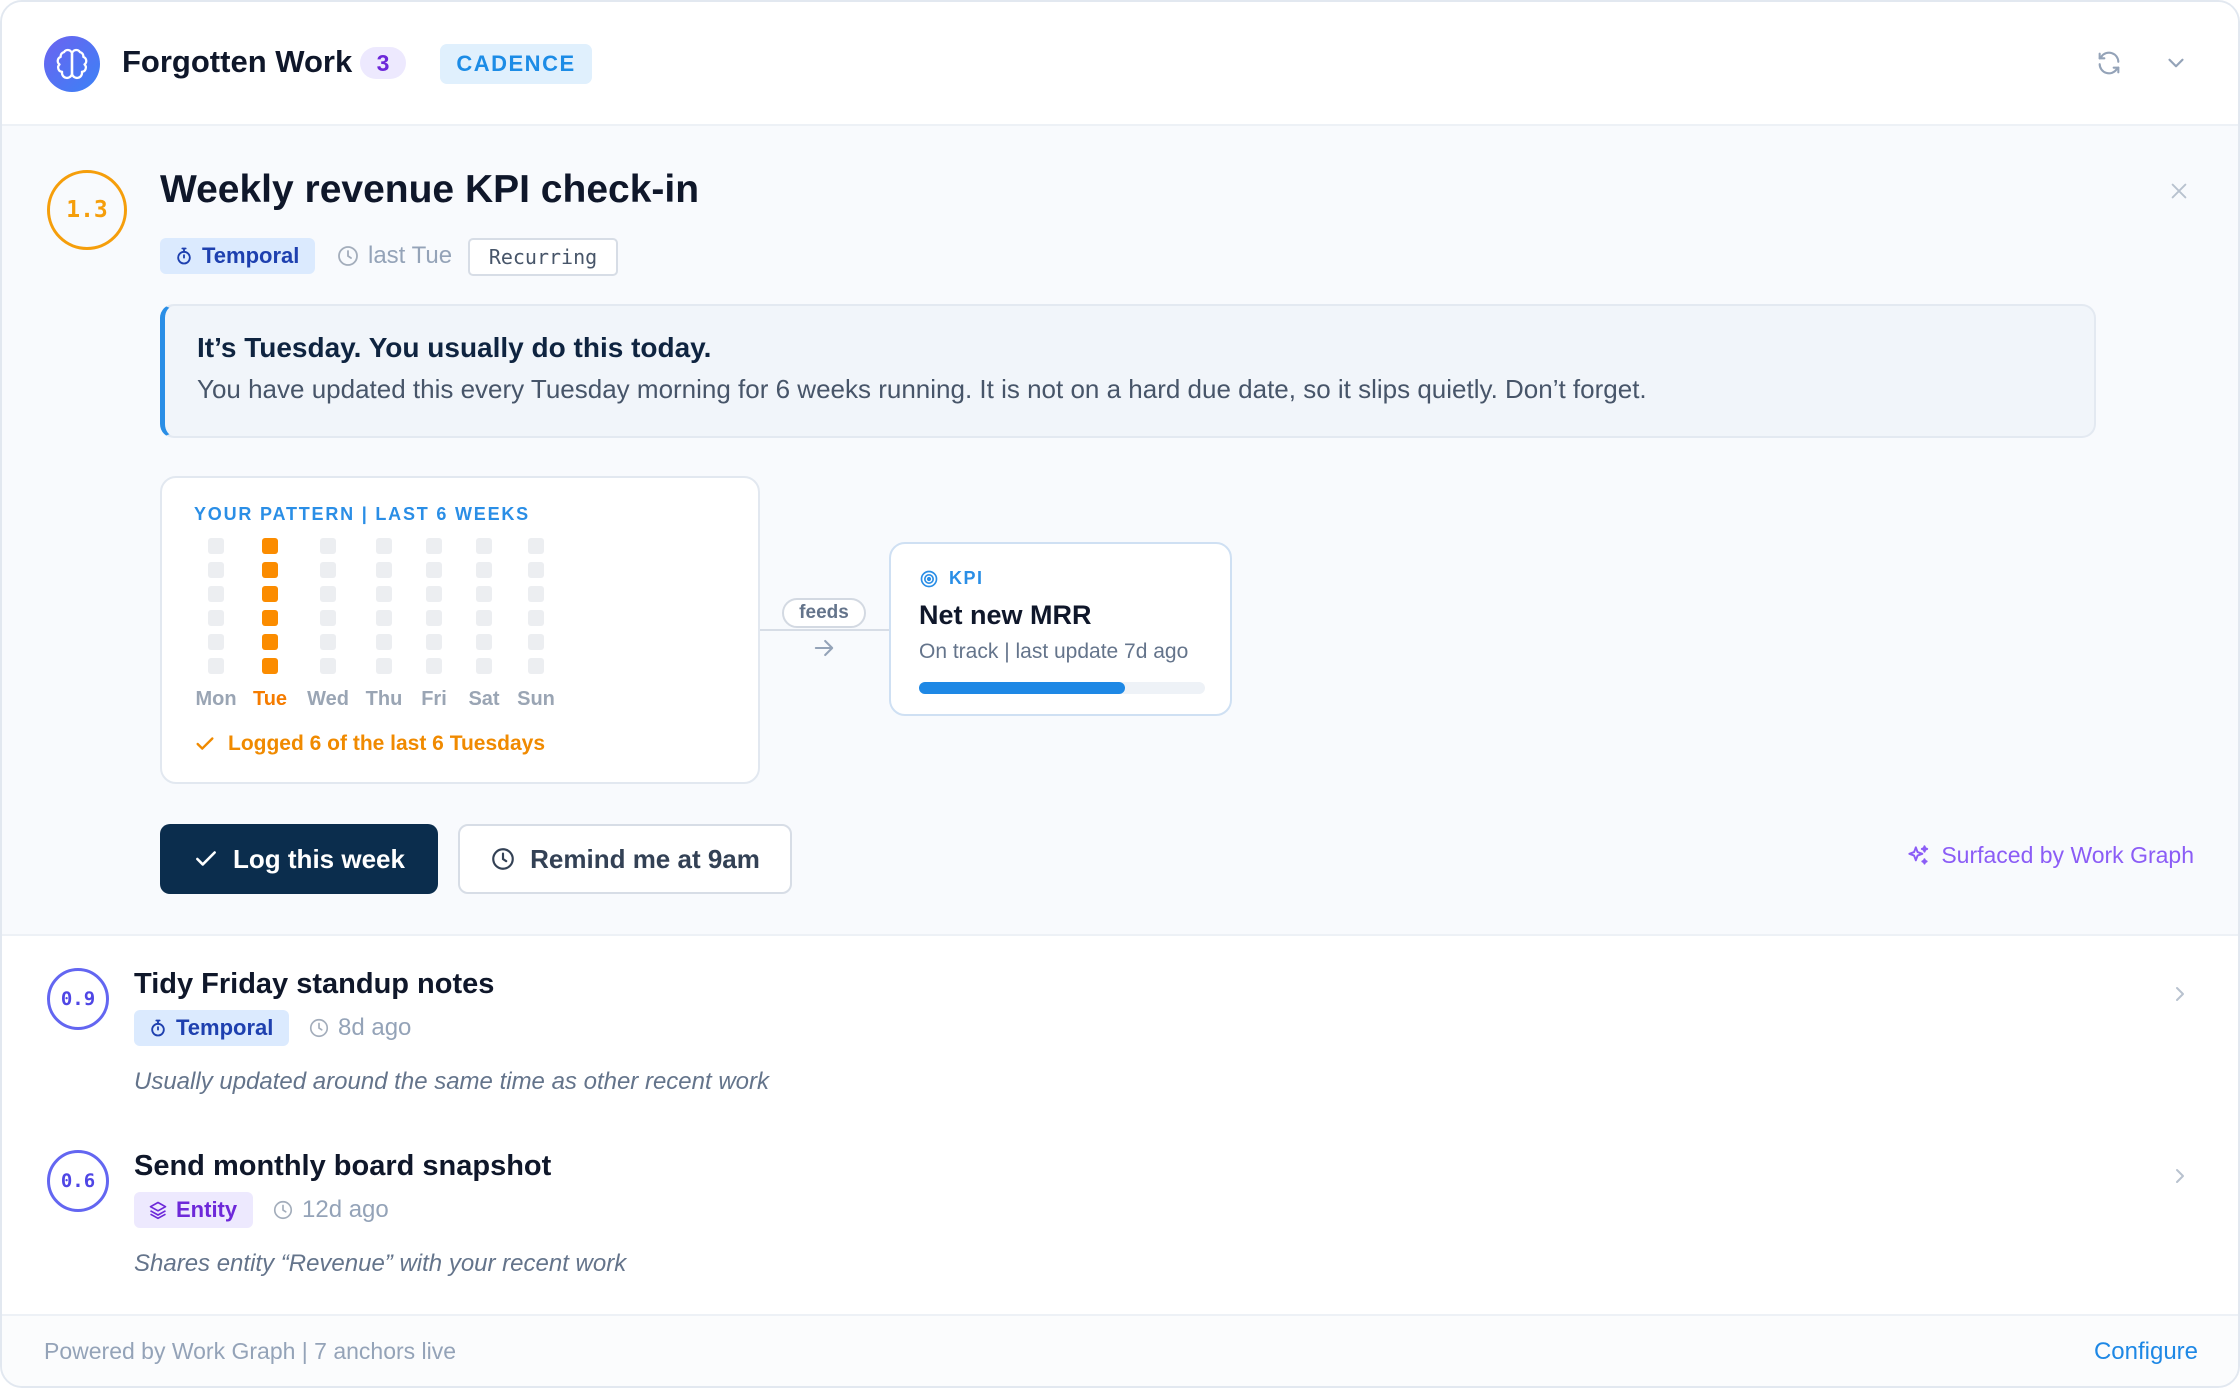 The image size is (2240, 1388). What do you see at coordinates (216, 699) in the screenshot?
I see `day-label: Mon` at bounding box center [216, 699].